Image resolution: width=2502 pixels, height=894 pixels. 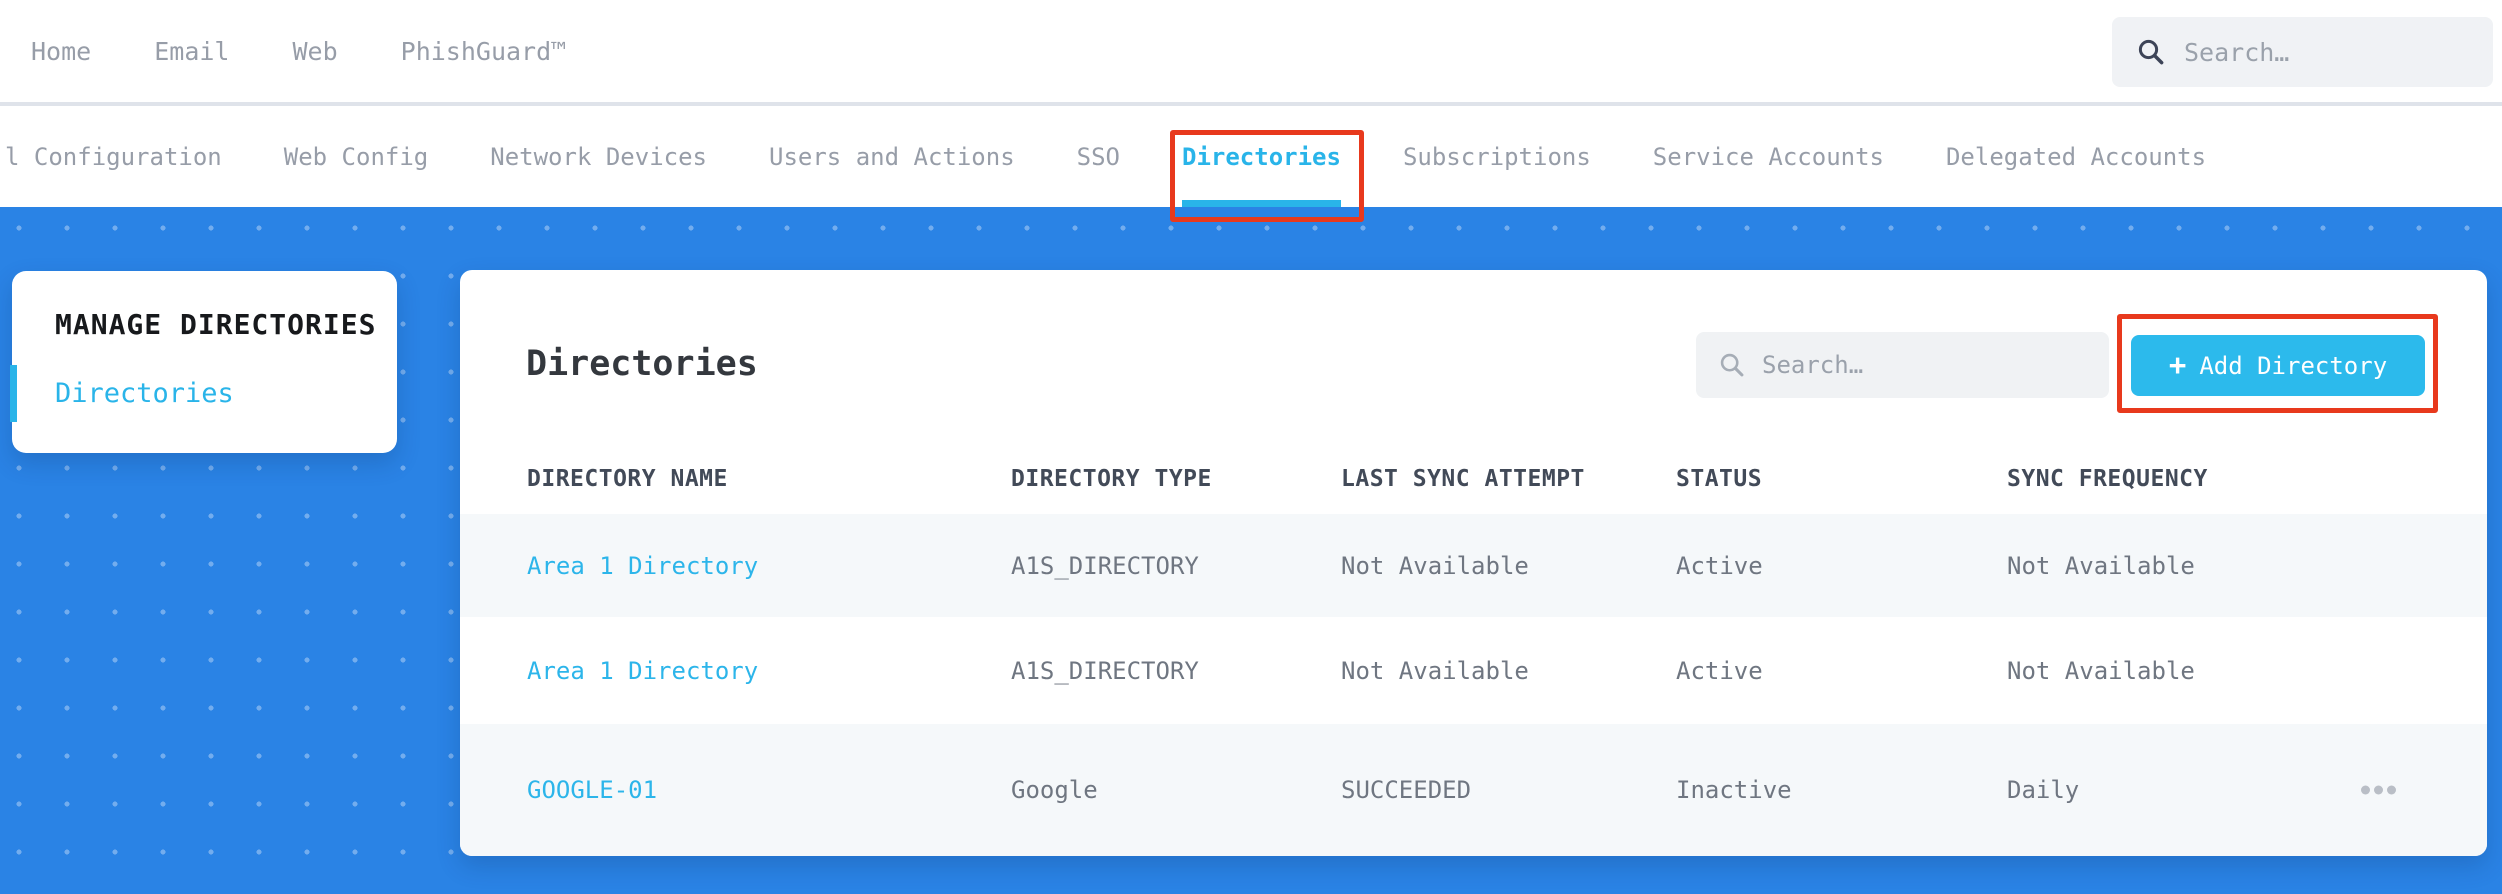 What do you see at coordinates (2293, 365) in the screenshot?
I see `add-directory-label: Add Directory` at bounding box center [2293, 365].